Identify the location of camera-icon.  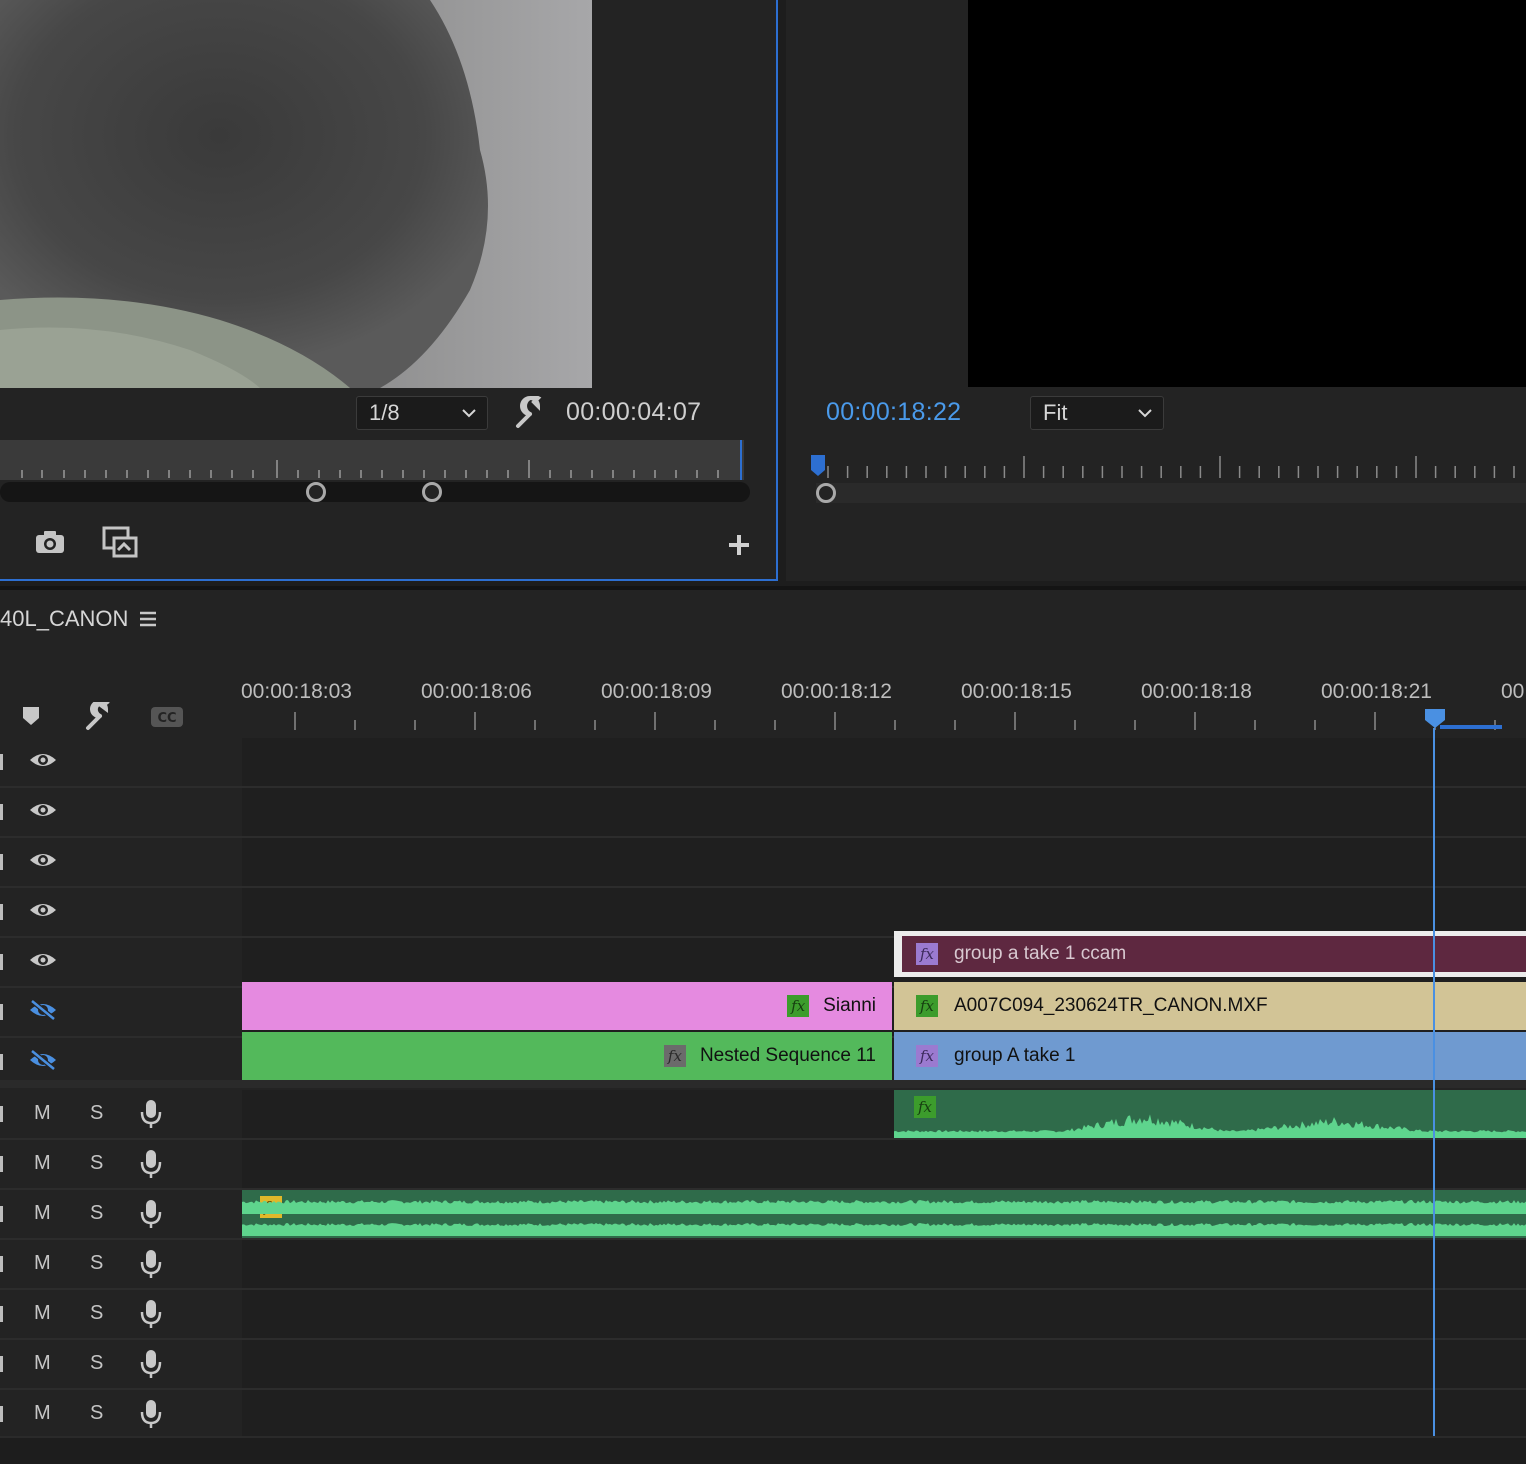
(50, 544).